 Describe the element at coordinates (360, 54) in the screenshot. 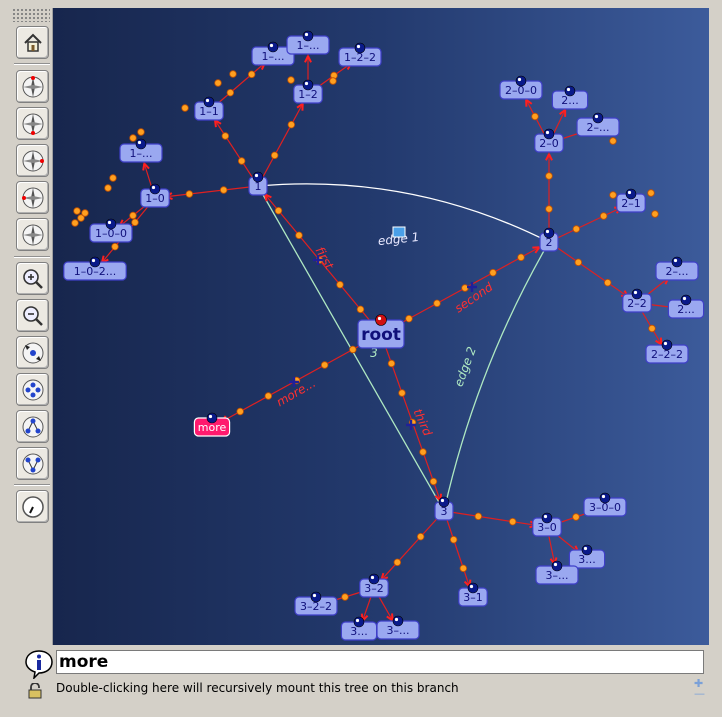

I see `graph-node-n1-2-2: 1–2–2` at that location.